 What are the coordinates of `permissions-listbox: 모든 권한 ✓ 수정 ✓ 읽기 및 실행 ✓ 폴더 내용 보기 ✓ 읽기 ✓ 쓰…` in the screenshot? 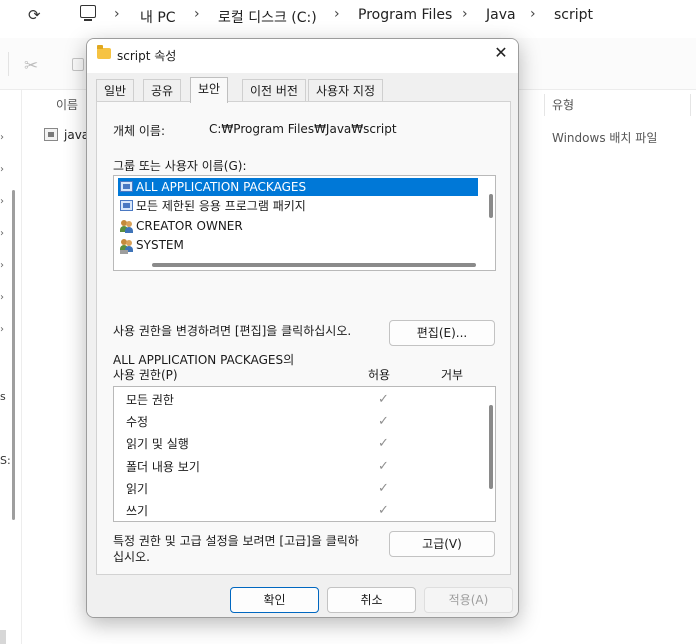 It's located at (304, 454).